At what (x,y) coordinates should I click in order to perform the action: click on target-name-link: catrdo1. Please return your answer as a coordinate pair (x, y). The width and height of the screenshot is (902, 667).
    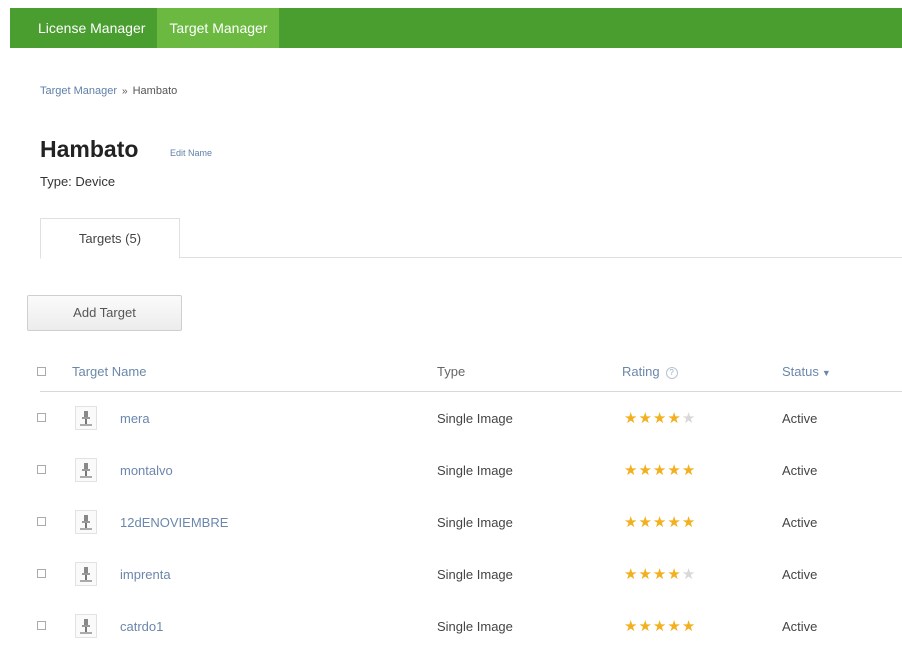
    Looking at the image, I should click on (141, 626).